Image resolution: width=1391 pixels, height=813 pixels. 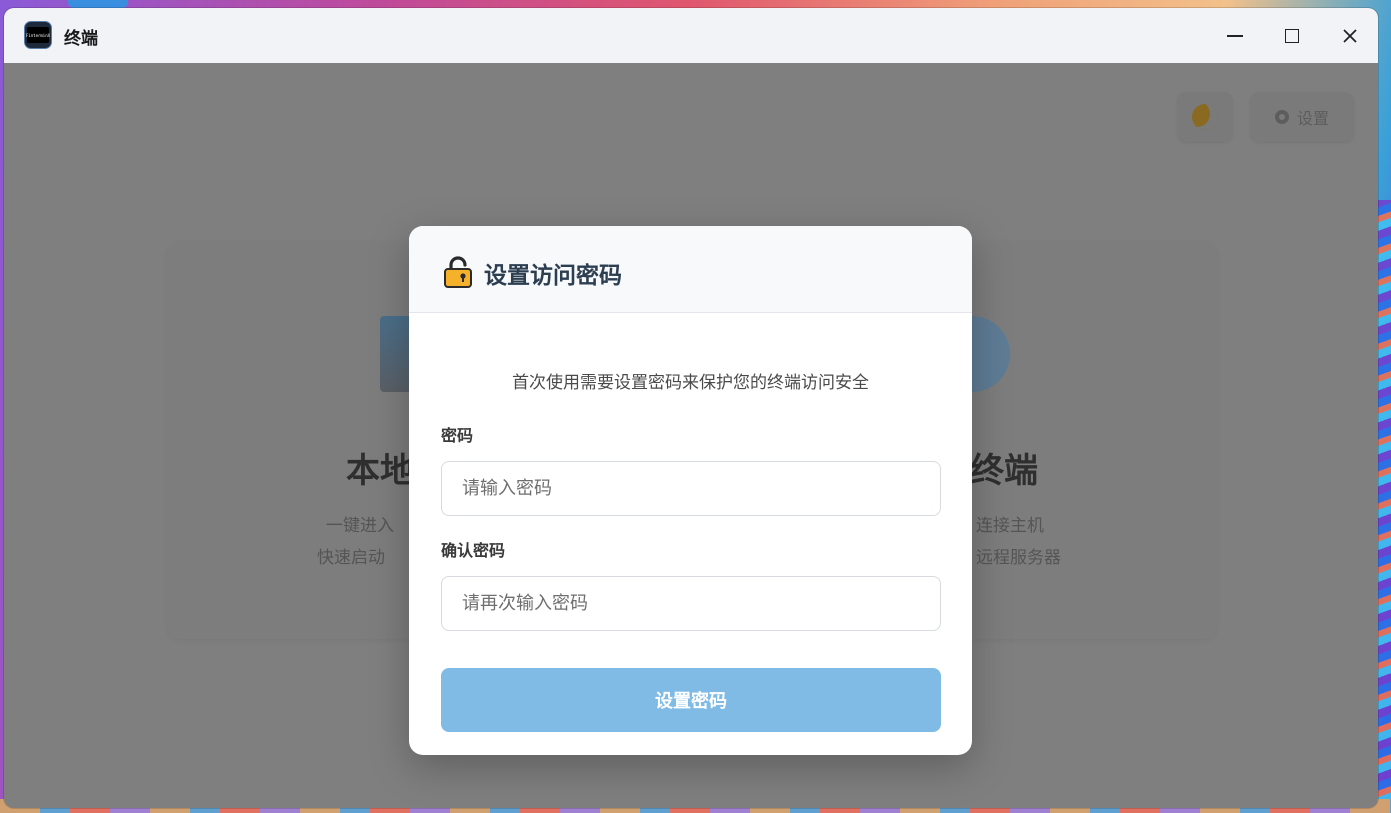 I want to click on close-icon, so click(x=1350, y=36).